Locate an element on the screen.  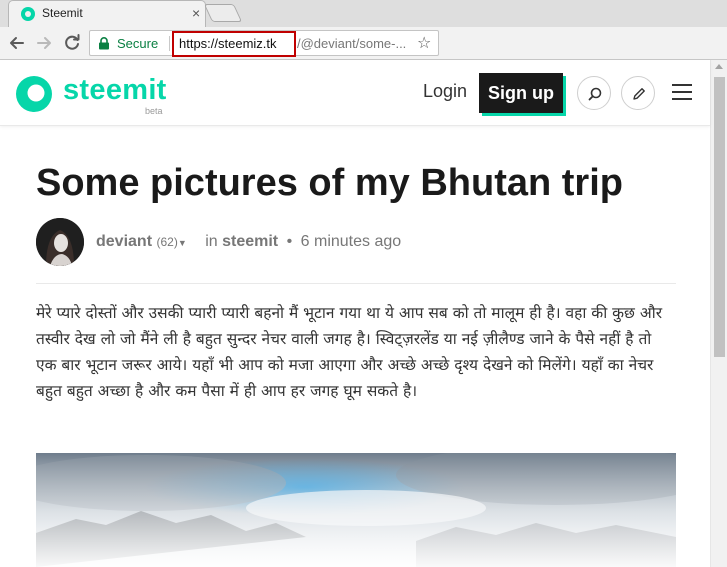
site-logo-text: steemit is located at coordinates (115, 90).